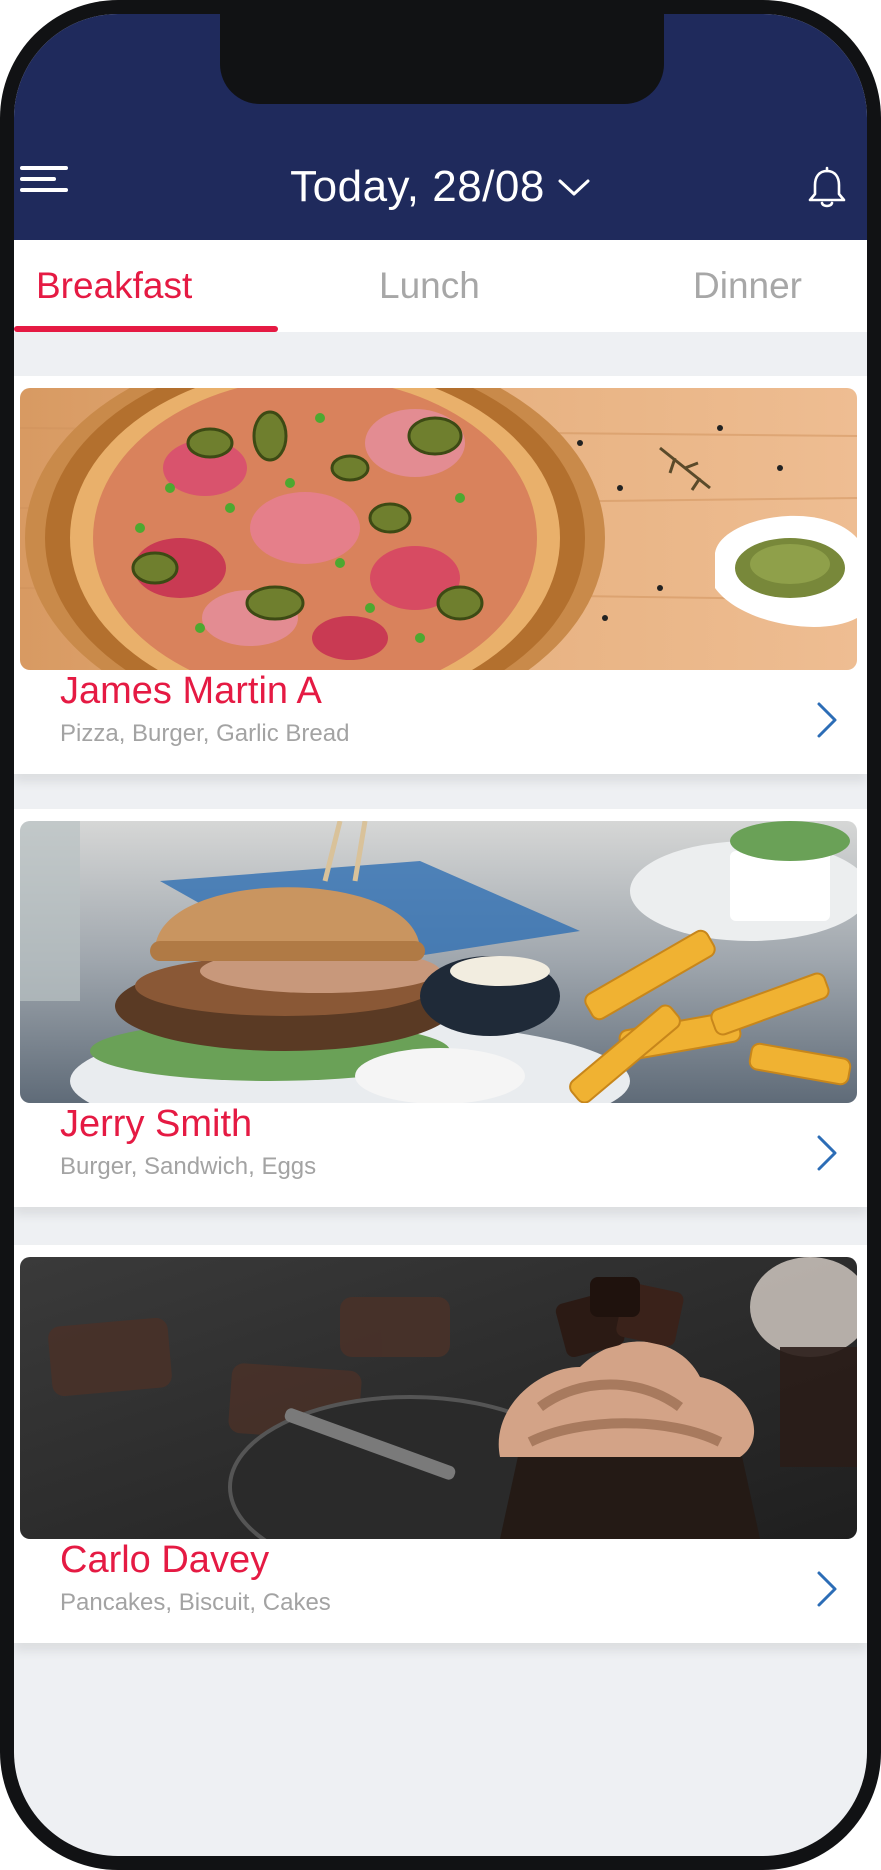  What do you see at coordinates (438, 1398) in the screenshot?
I see `cupcake-photo` at bounding box center [438, 1398].